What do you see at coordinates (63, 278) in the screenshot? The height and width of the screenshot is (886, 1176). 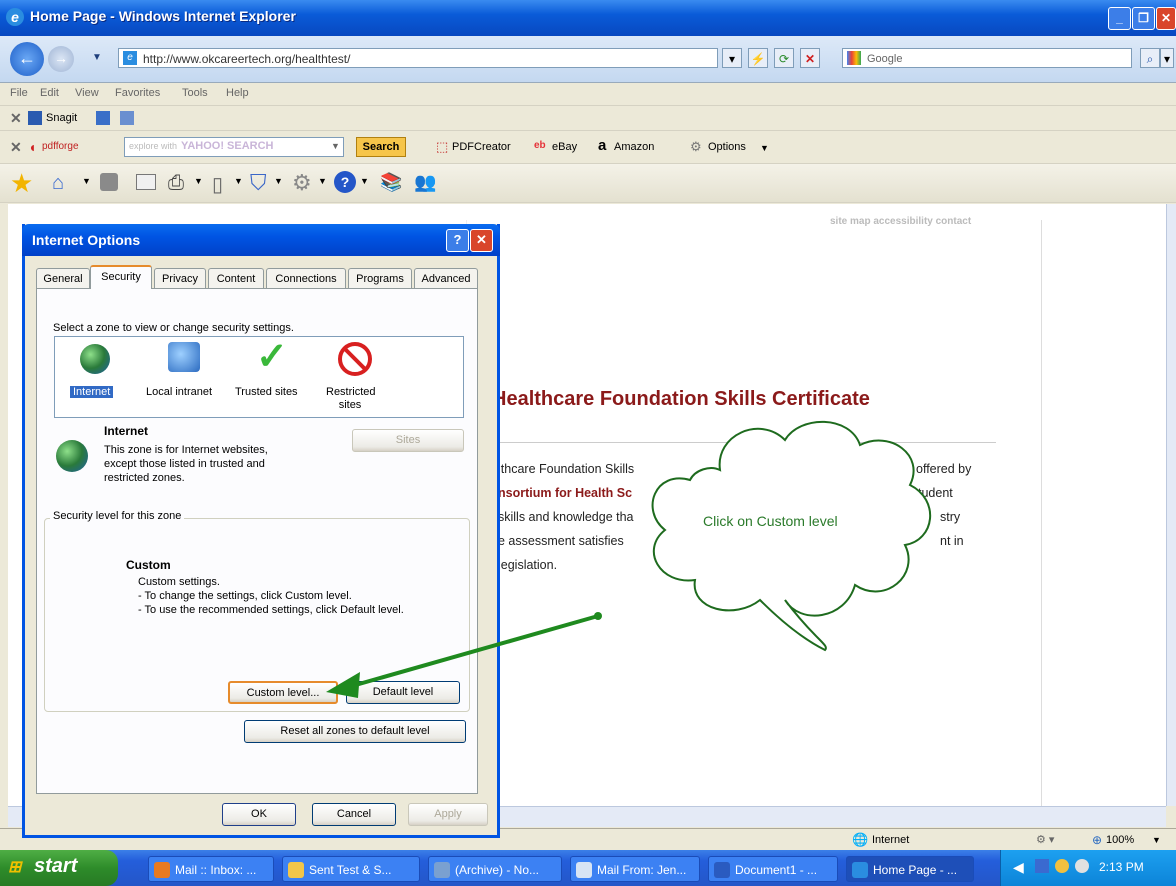 I see `tab-general: General` at bounding box center [63, 278].